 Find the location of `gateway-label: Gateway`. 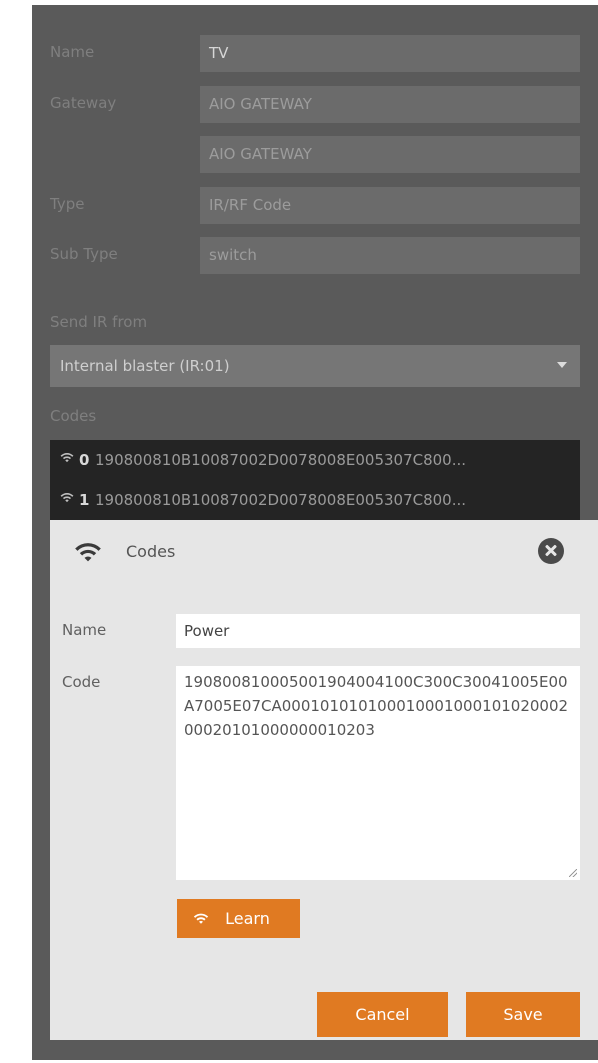

gateway-label: Gateway is located at coordinates (83, 103).